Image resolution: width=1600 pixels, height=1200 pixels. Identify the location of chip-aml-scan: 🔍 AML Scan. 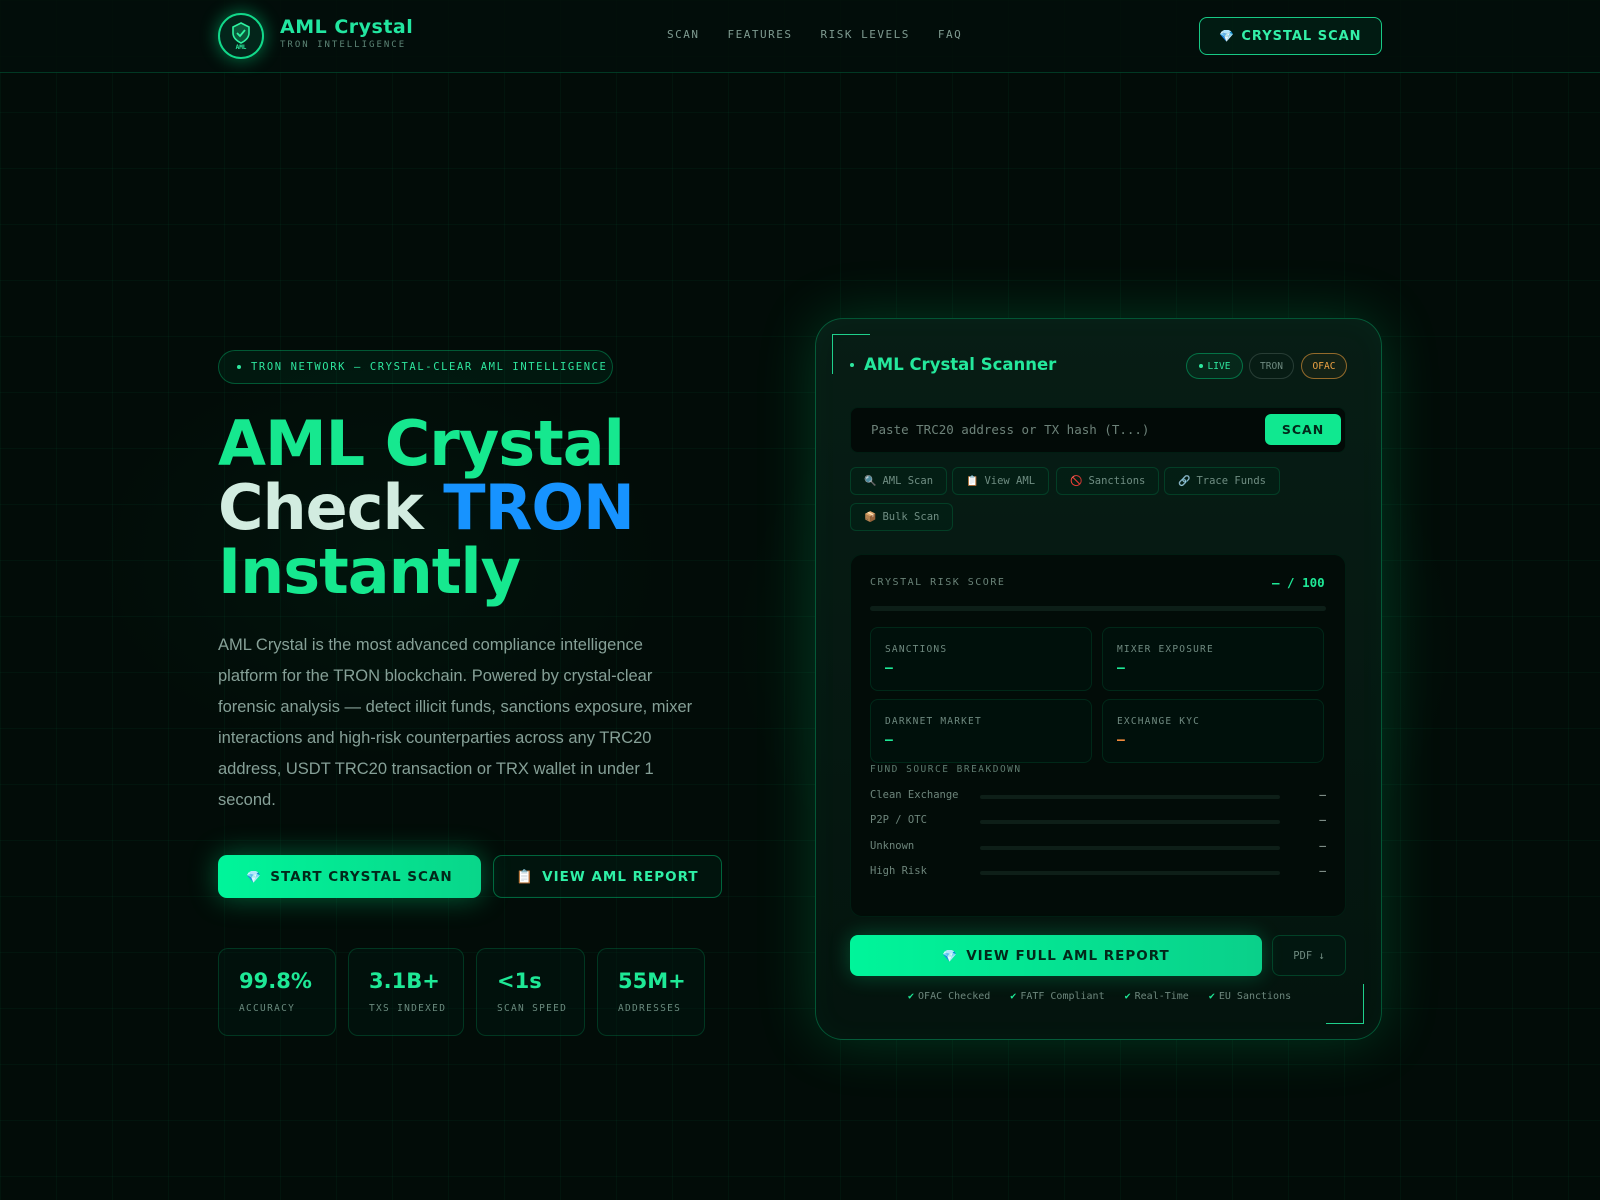
(899, 481).